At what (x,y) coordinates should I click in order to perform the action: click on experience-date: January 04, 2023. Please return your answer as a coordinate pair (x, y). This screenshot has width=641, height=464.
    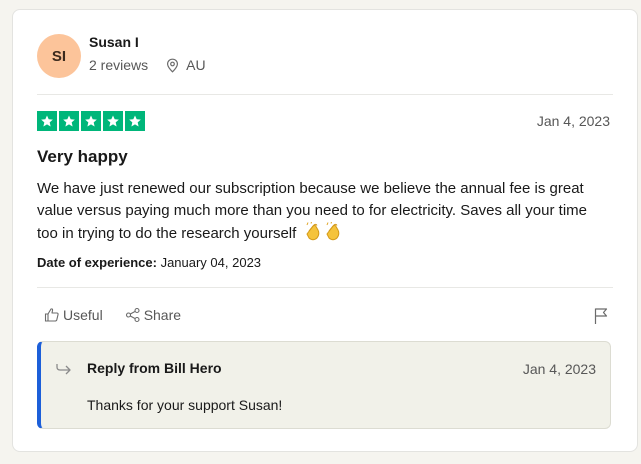
    Looking at the image, I should click on (211, 262).